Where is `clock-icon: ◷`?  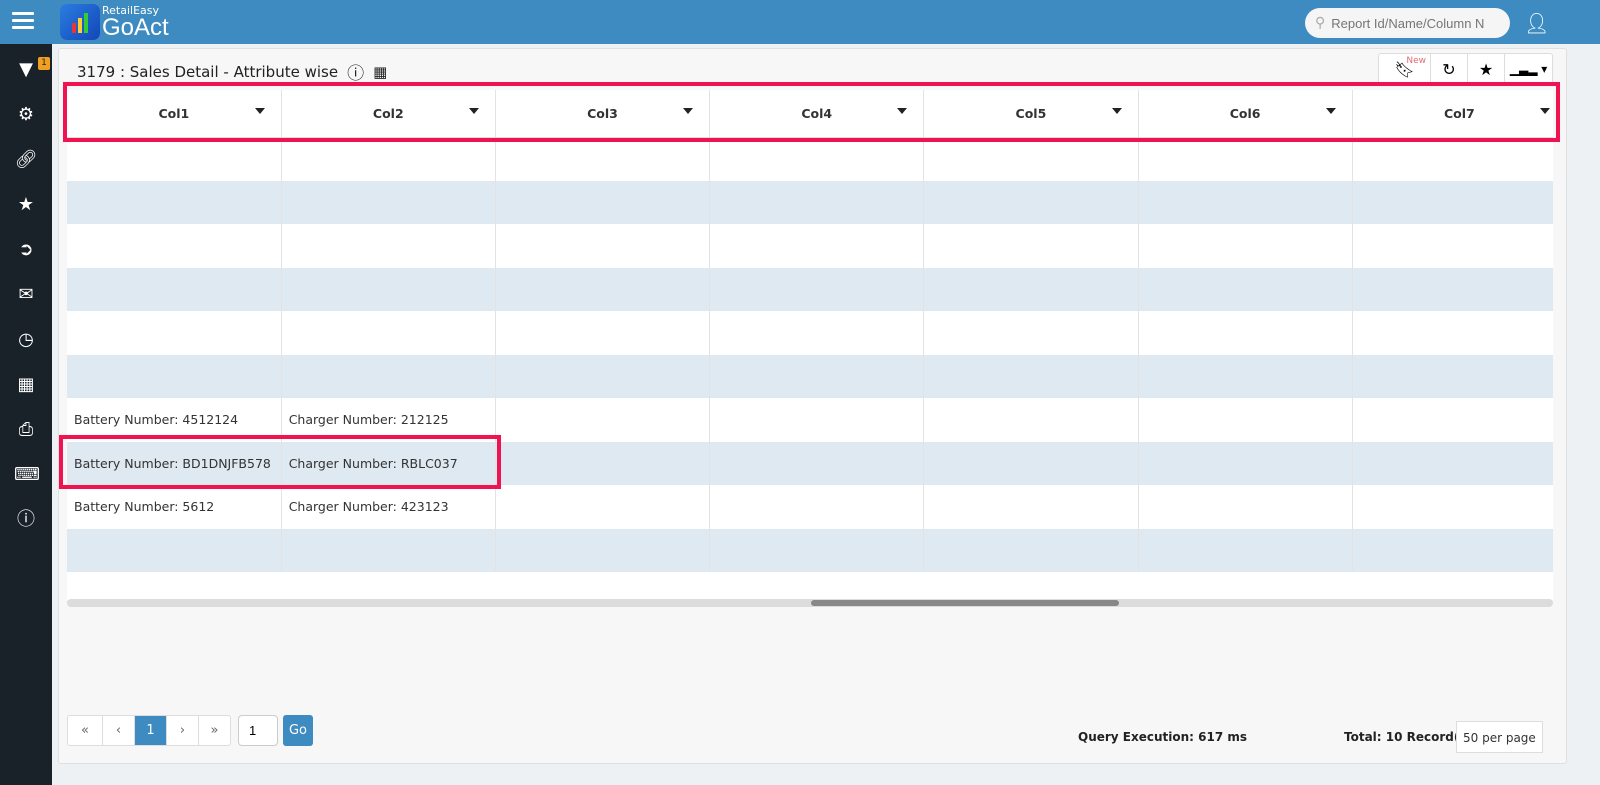
clock-icon: ◷ is located at coordinates (26, 340).